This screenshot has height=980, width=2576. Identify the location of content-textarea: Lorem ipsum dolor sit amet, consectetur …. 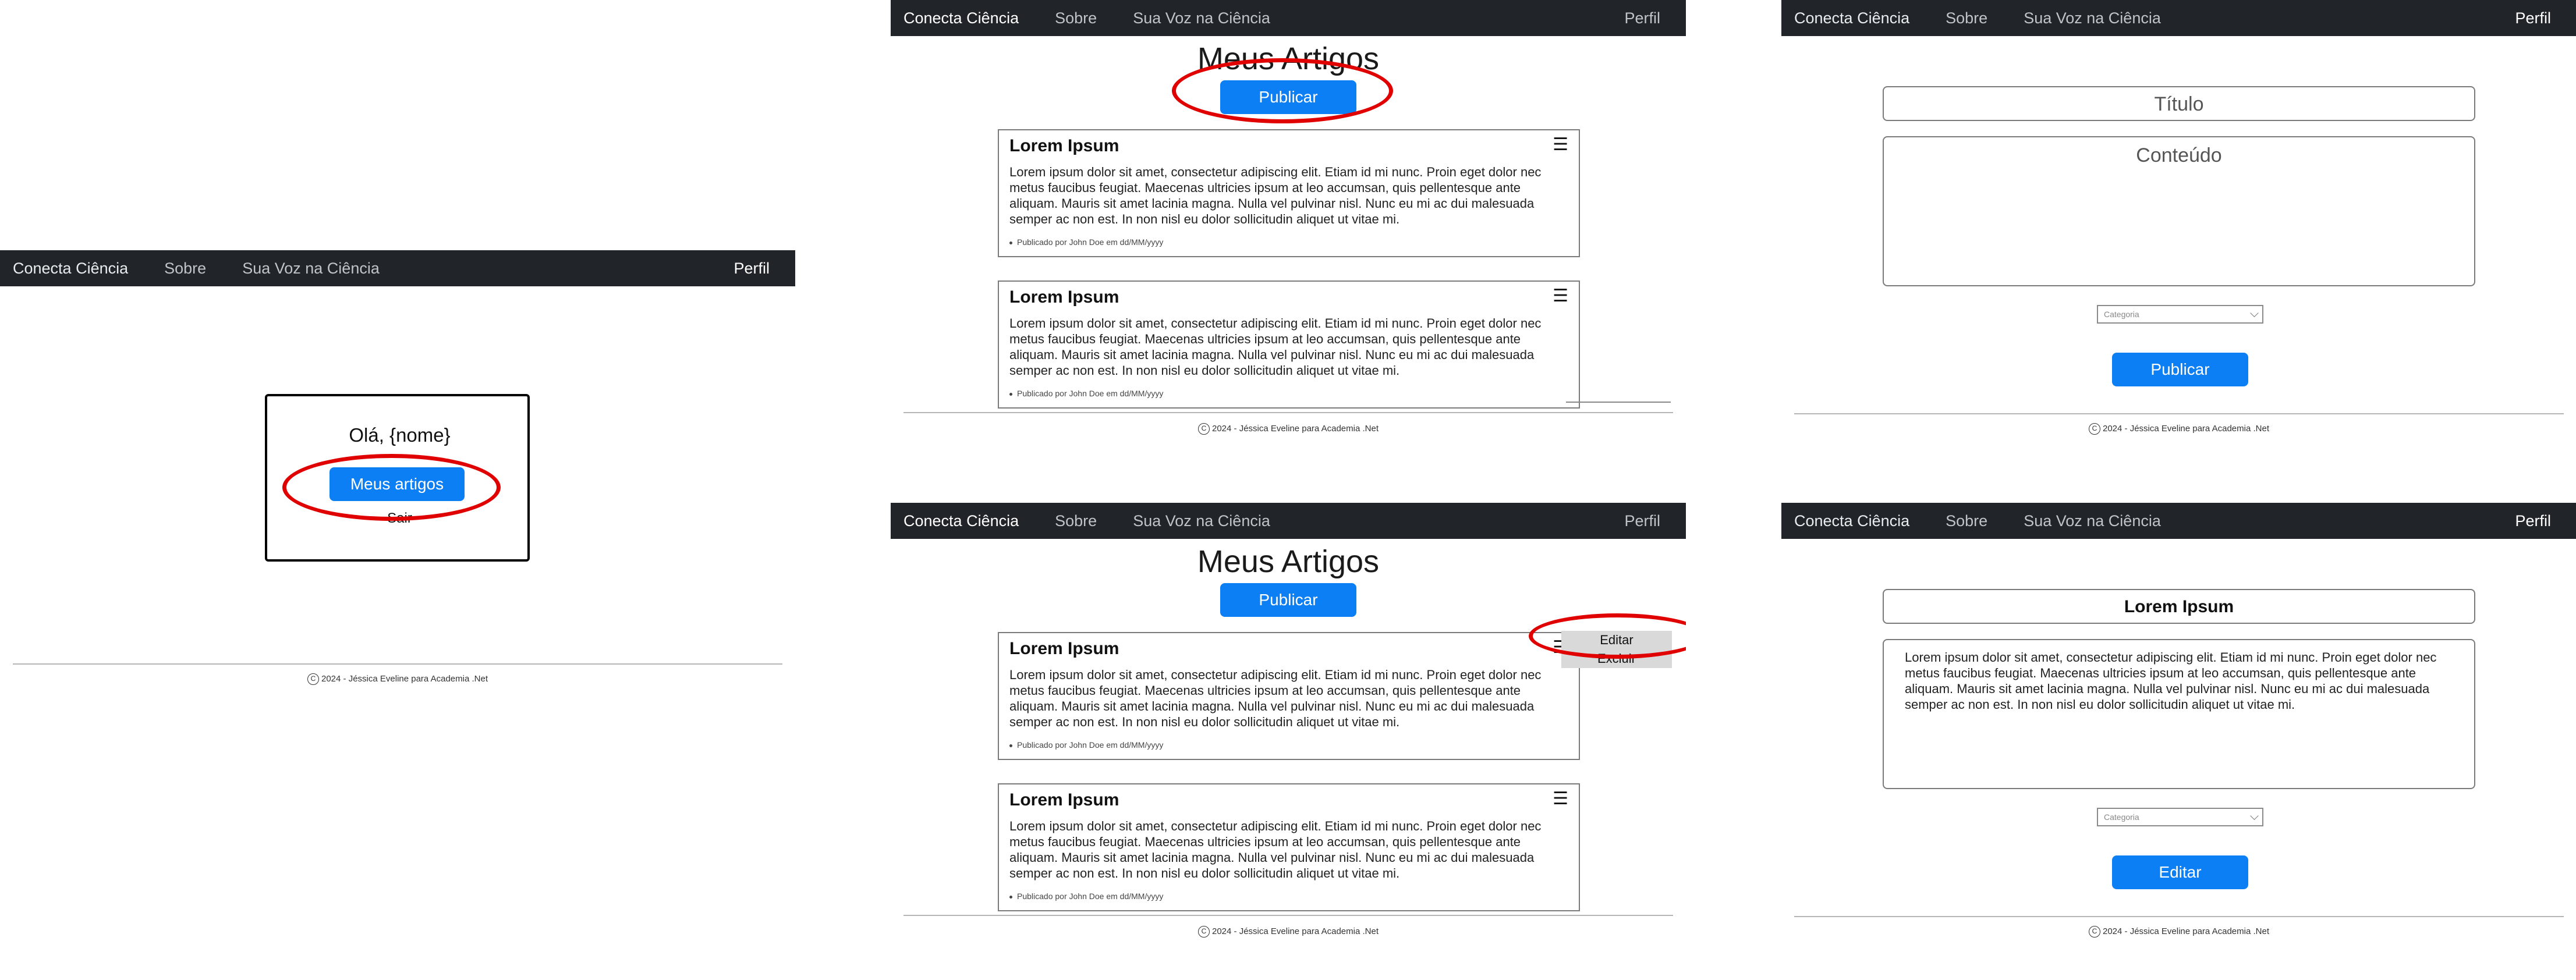
(2179, 714).